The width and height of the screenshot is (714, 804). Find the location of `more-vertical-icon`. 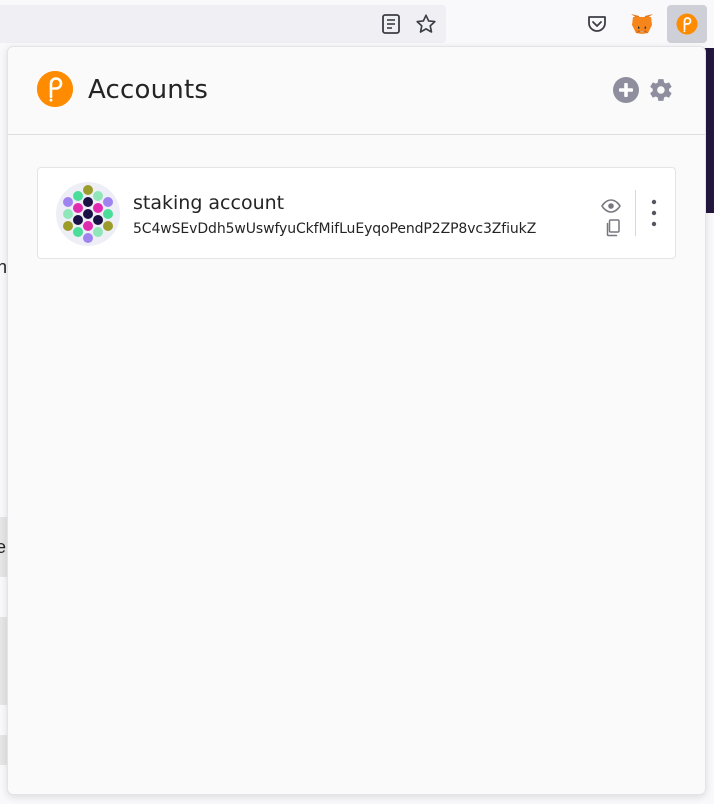

more-vertical-icon is located at coordinates (654, 213).